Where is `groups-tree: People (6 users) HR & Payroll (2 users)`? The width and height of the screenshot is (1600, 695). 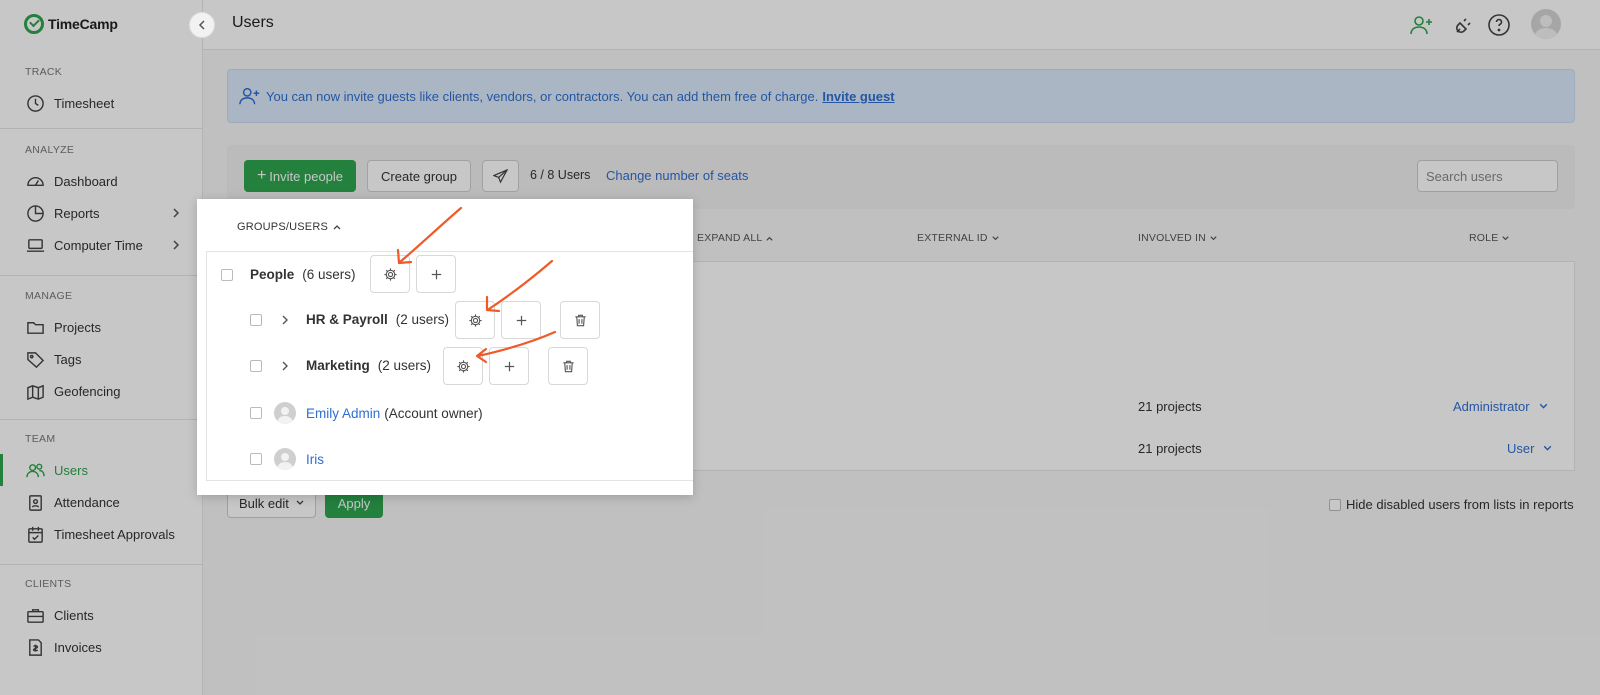
groups-tree: People (6 users) HR & Payroll (2 users) is located at coordinates (449, 366).